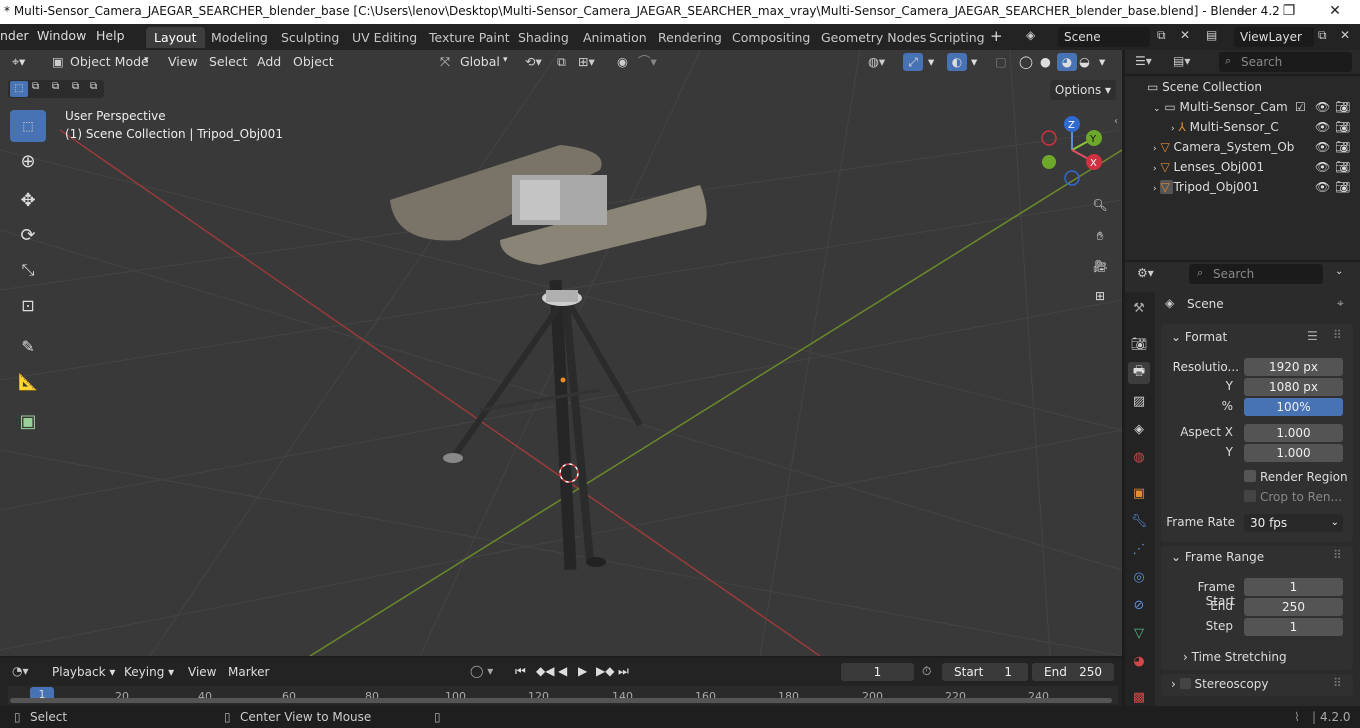 The height and width of the screenshot is (728, 1360). What do you see at coordinates (228, 62) in the screenshot?
I see `viewport-menu-select: Select` at bounding box center [228, 62].